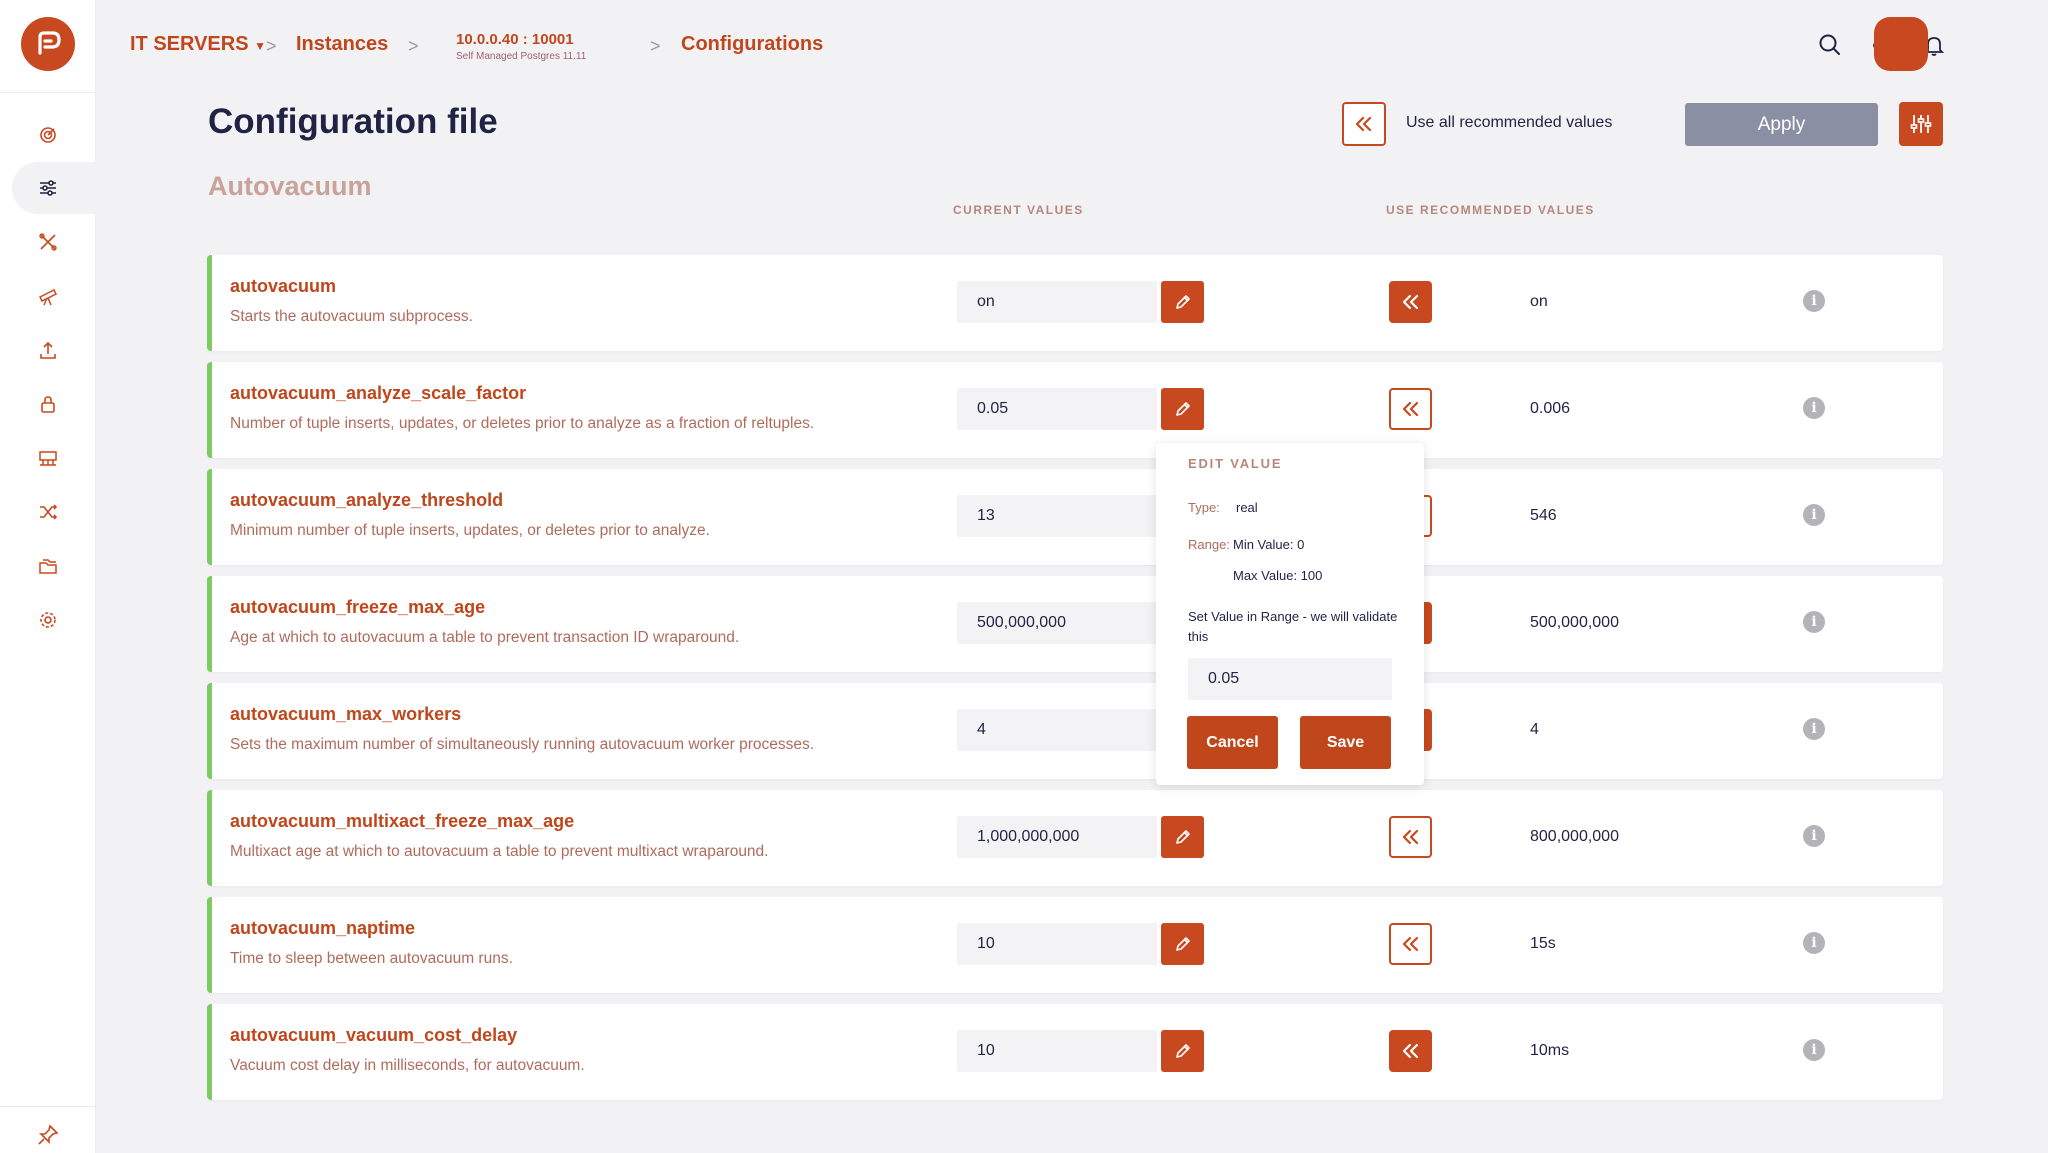 Image resolution: width=2048 pixels, height=1153 pixels. Describe the element at coordinates (1574, 622) in the screenshot. I see `recommended-value: 500,000,000` at that location.